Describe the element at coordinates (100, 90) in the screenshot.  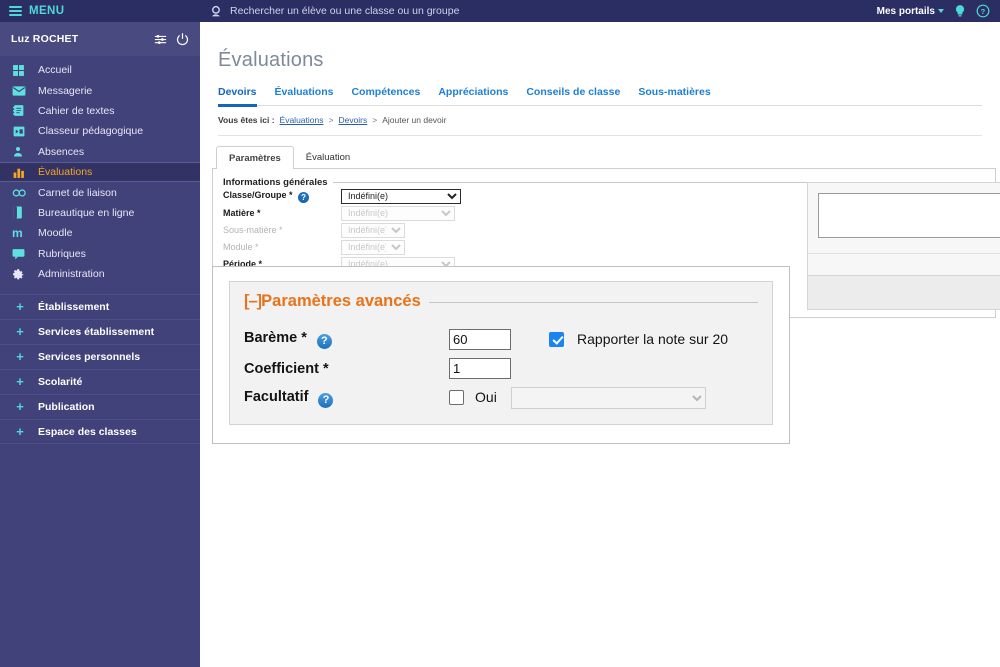
I see `sidebar-item-messagerie: Messagerie` at that location.